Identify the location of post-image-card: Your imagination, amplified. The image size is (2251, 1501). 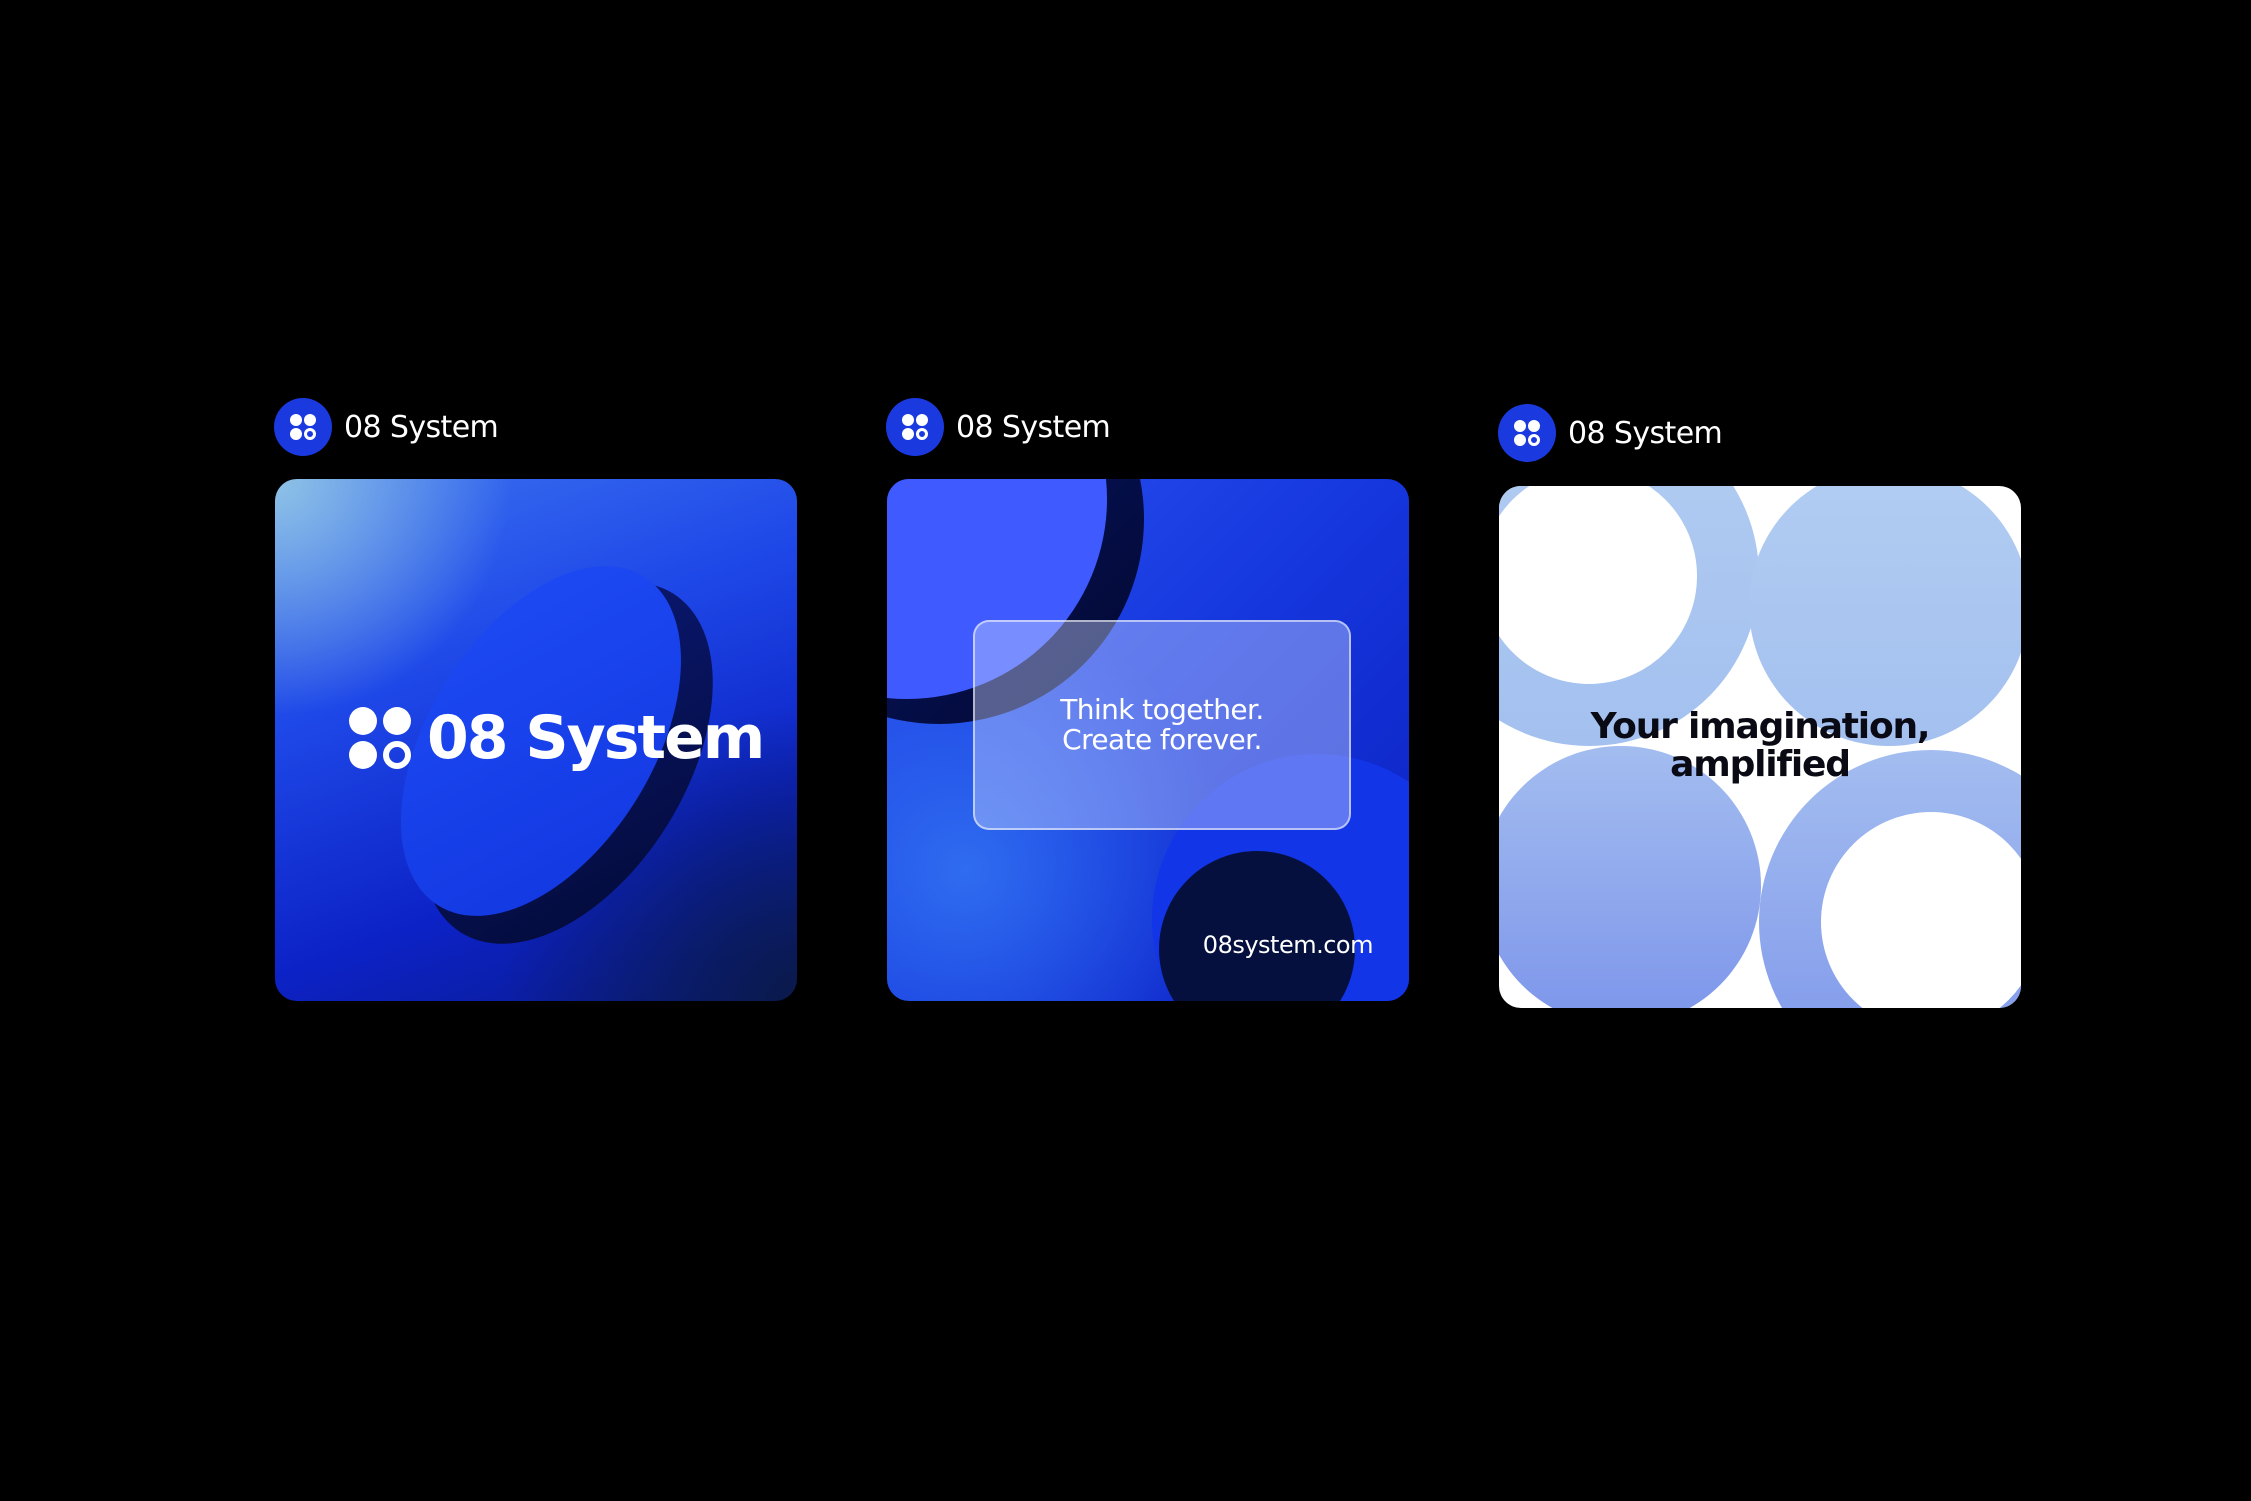
(1760, 747).